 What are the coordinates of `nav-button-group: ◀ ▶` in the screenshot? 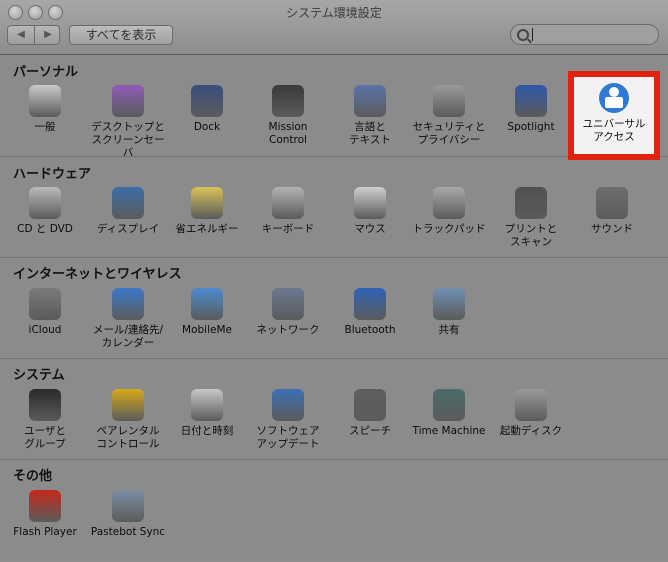 It's located at (33, 35).